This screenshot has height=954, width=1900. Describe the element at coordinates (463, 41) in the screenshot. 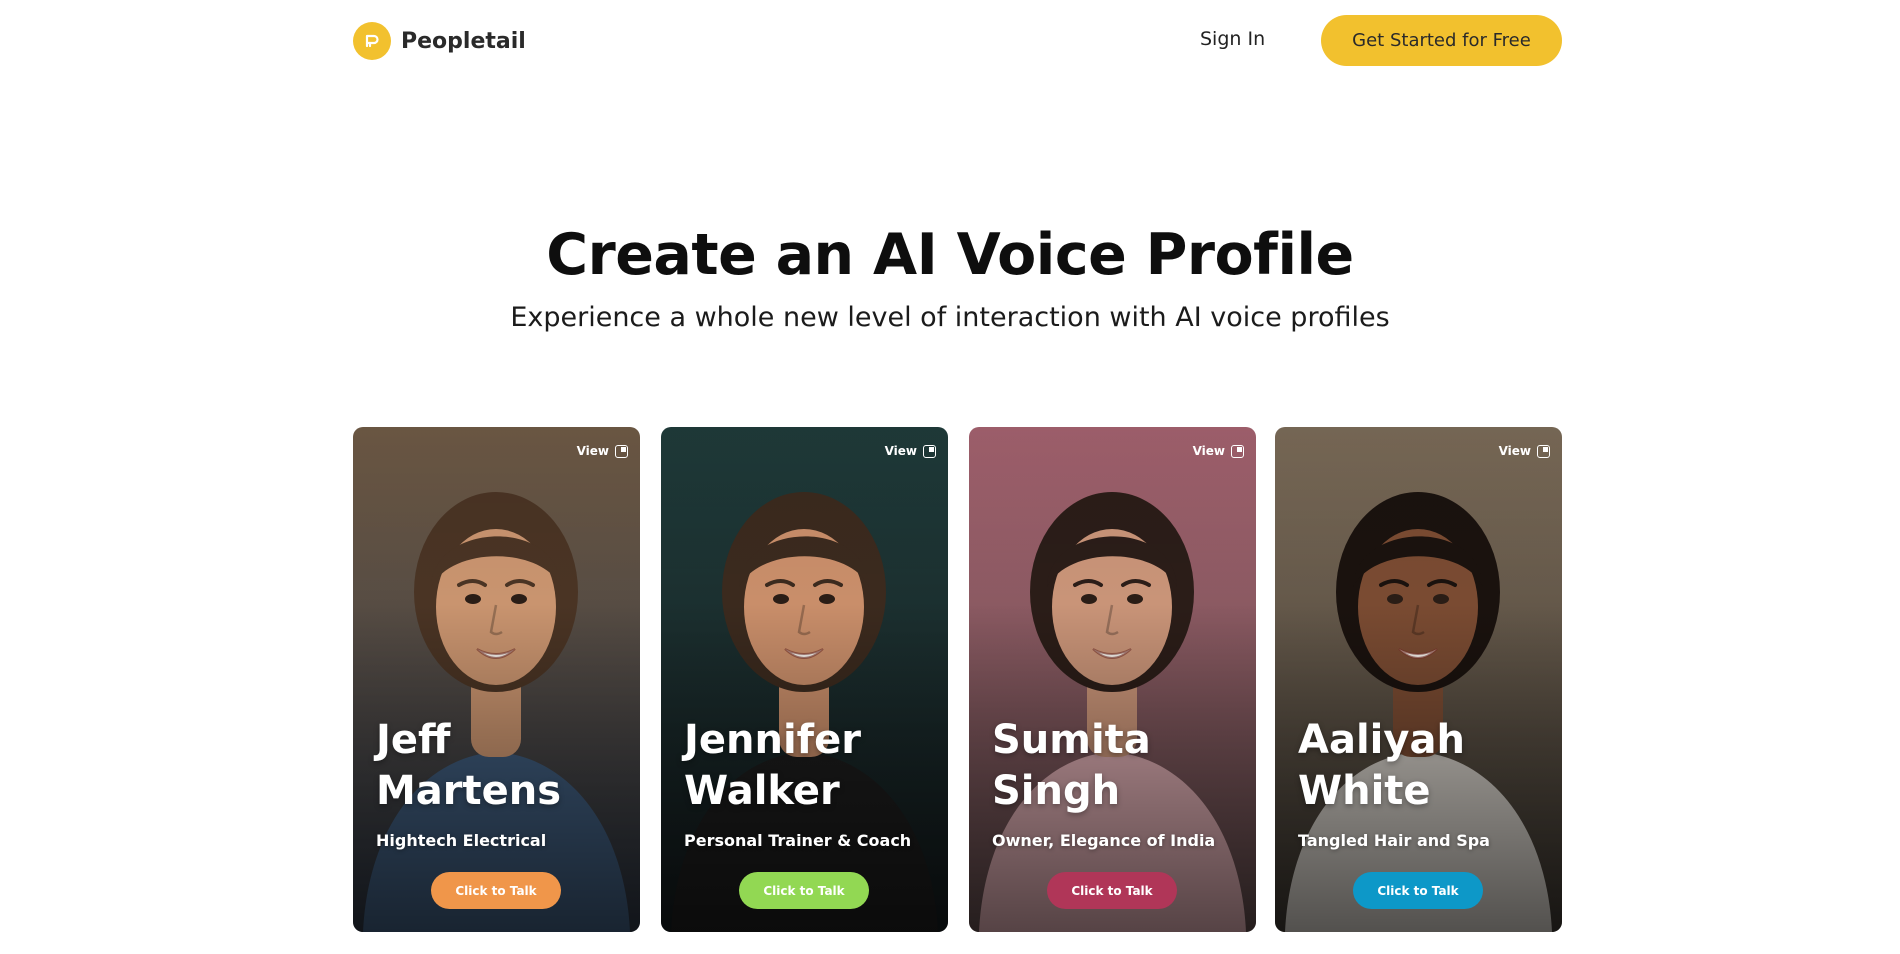

I see `brand-name: Peopletail` at that location.